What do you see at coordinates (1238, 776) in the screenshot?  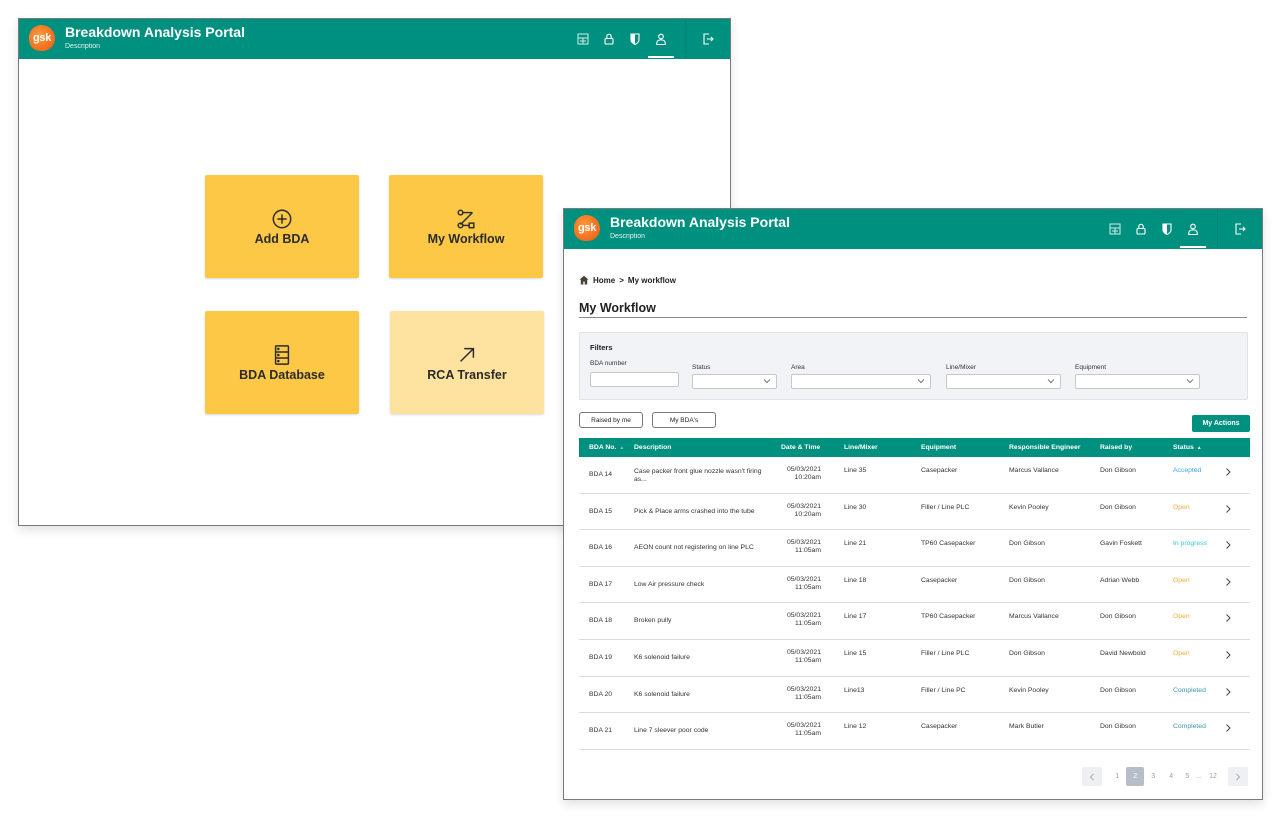 I see `next-page-button` at bounding box center [1238, 776].